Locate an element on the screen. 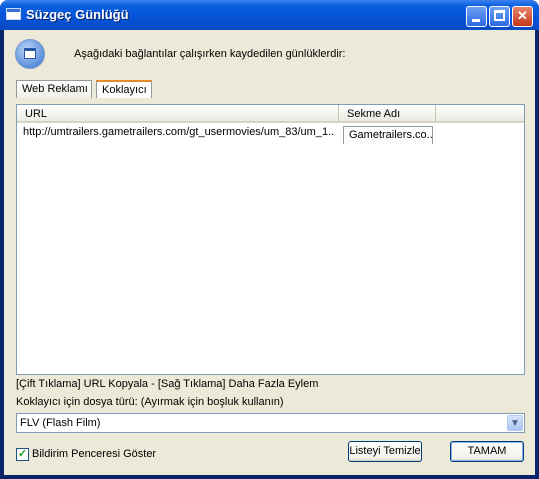  list-header: URL Sekme Adı is located at coordinates (270, 114).